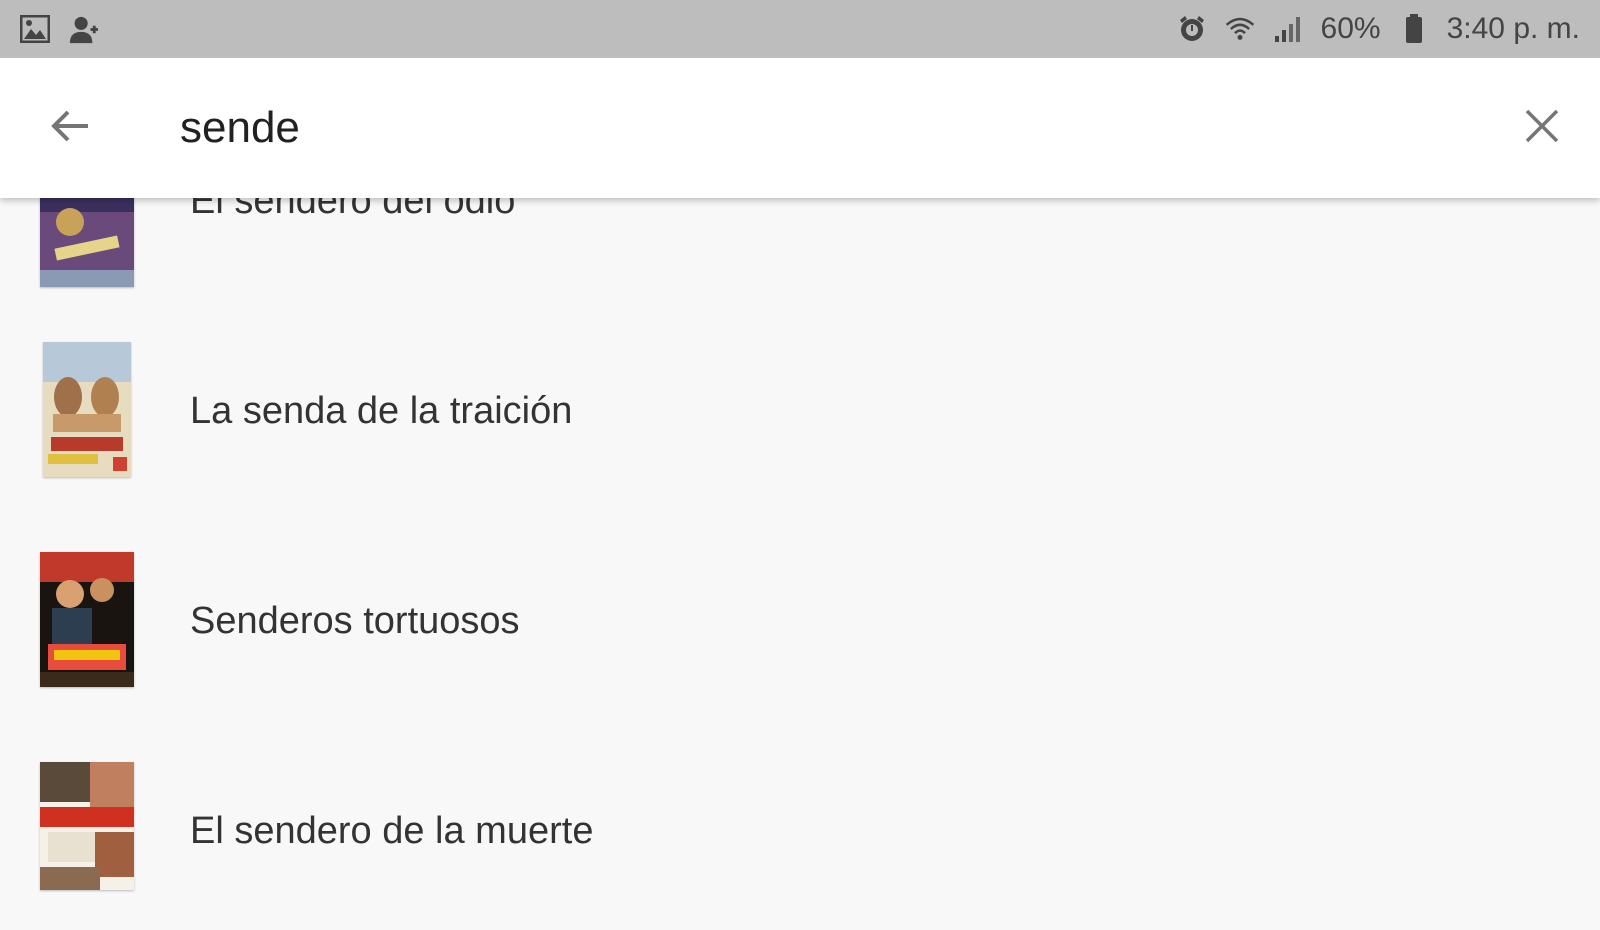 This screenshot has width=1600, height=930. What do you see at coordinates (1513, 28) in the screenshot?
I see `clock: 3:40 p. m.` at bounding box center [1513, 28].